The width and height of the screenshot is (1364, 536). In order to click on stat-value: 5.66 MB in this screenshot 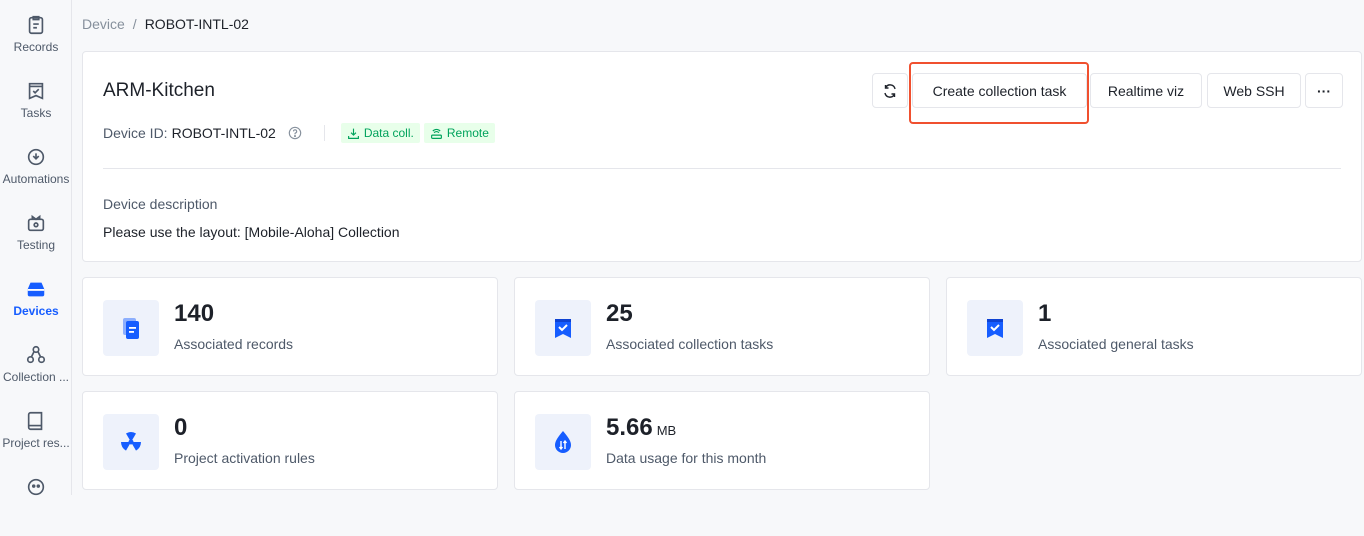, I will do `click(641, 428)`.